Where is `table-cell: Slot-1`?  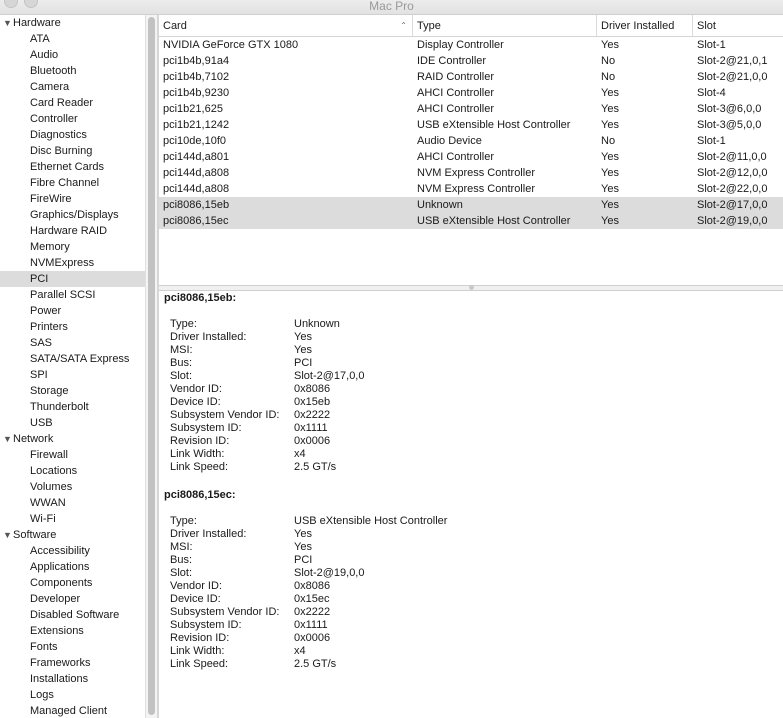 table-cell: Slot-1 is located at coordinates (711, 45).